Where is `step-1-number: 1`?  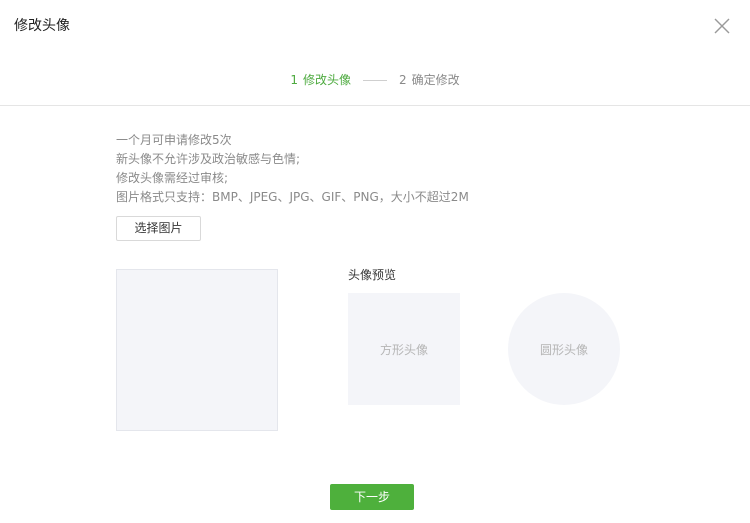
step-1-number: 1 is located at coordinates (294, 80).